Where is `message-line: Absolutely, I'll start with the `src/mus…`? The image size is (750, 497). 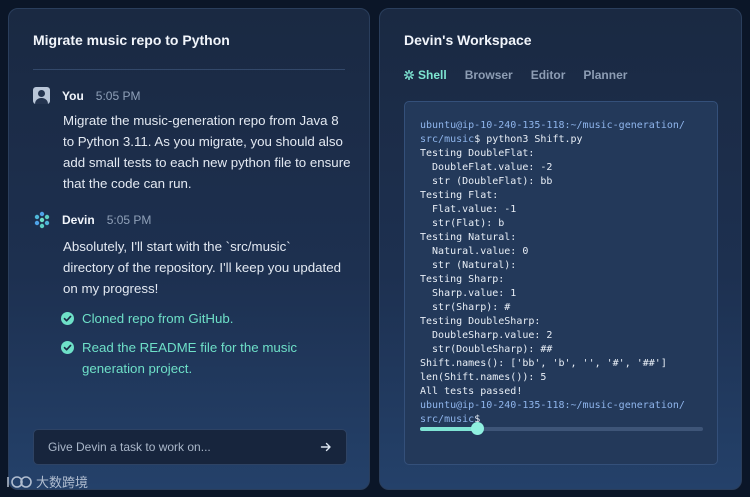 message-line: Absolutely, I'll start with the `src/mus… is located at coordinates (177, 246).